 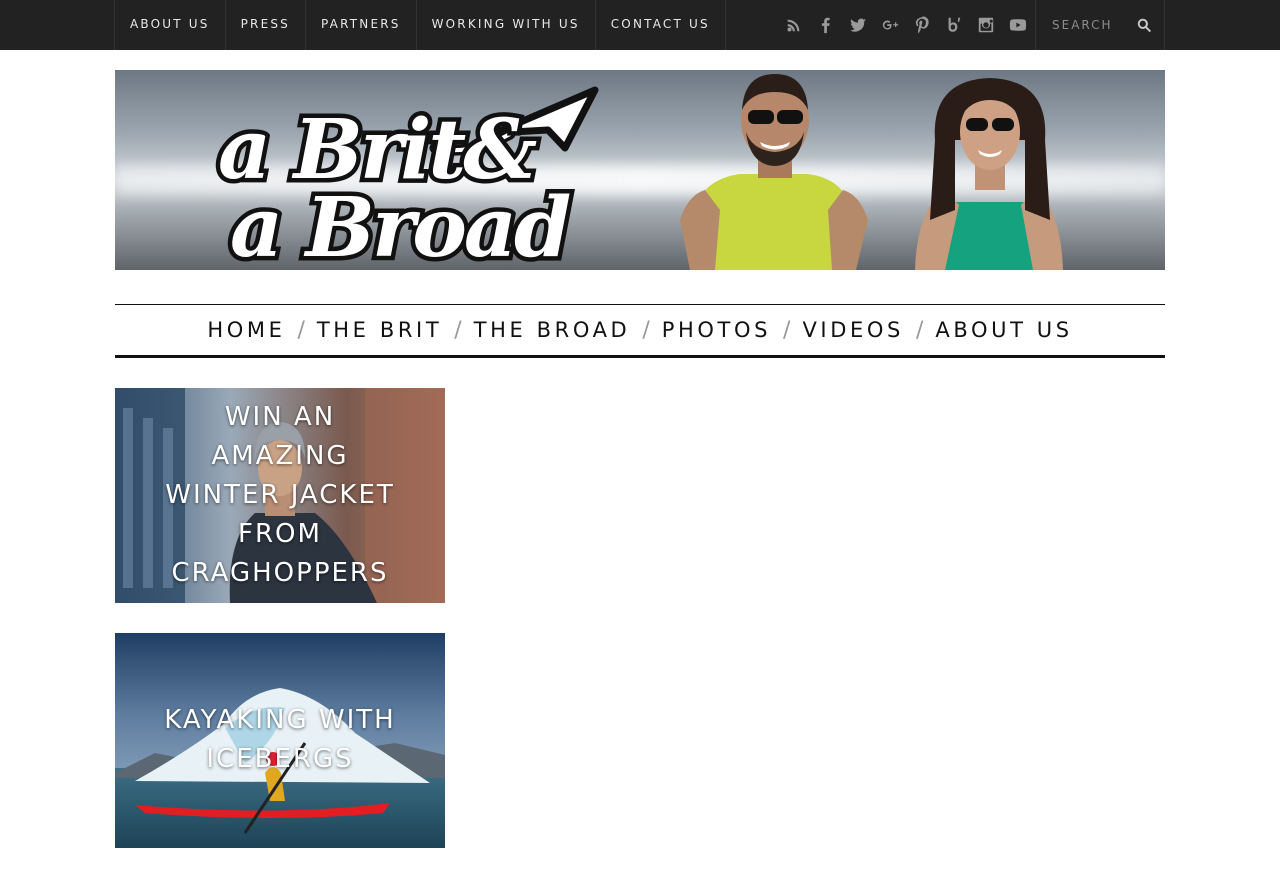 What do you see at coordinates (552, 330) in the screenshot?
I see `main-nav-the-broad: THE BROAD` at bounding box center [552, 330].